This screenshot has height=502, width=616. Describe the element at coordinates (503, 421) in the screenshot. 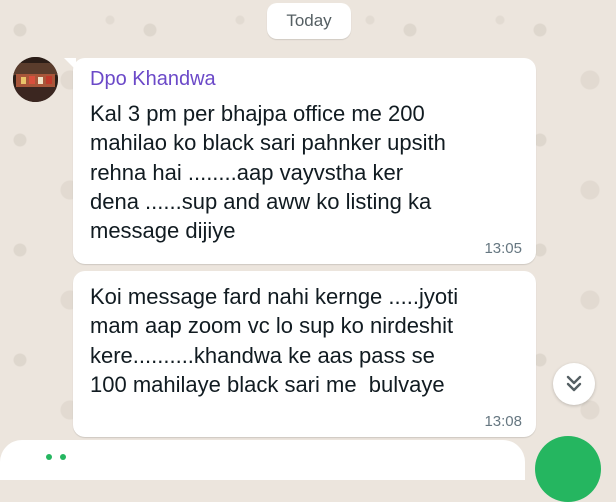

I see `message-timestamp: 13:08` at that location.